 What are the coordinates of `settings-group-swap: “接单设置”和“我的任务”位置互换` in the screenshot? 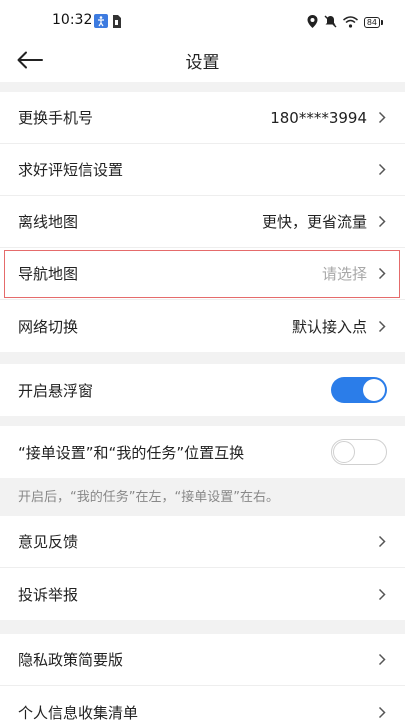 It's located at (202, 452).